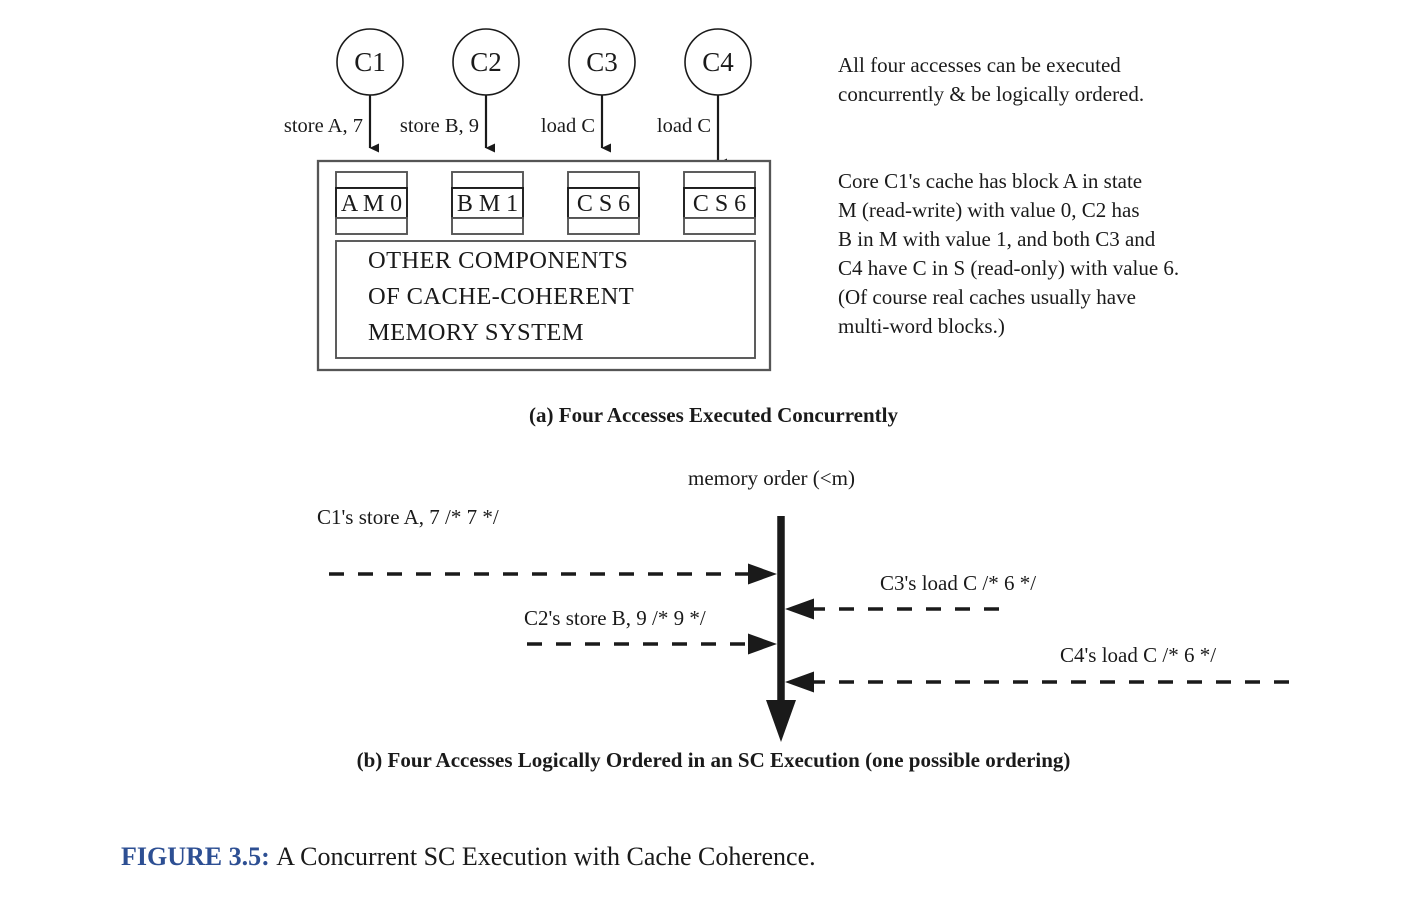 Image resolution: width=1427 pixels, height=897 pixels. Describe the element at coordinates (615, 618) in the screenshot. I see `op-label-c2-store: C2's store B, 9 /* 9 */` at that location.